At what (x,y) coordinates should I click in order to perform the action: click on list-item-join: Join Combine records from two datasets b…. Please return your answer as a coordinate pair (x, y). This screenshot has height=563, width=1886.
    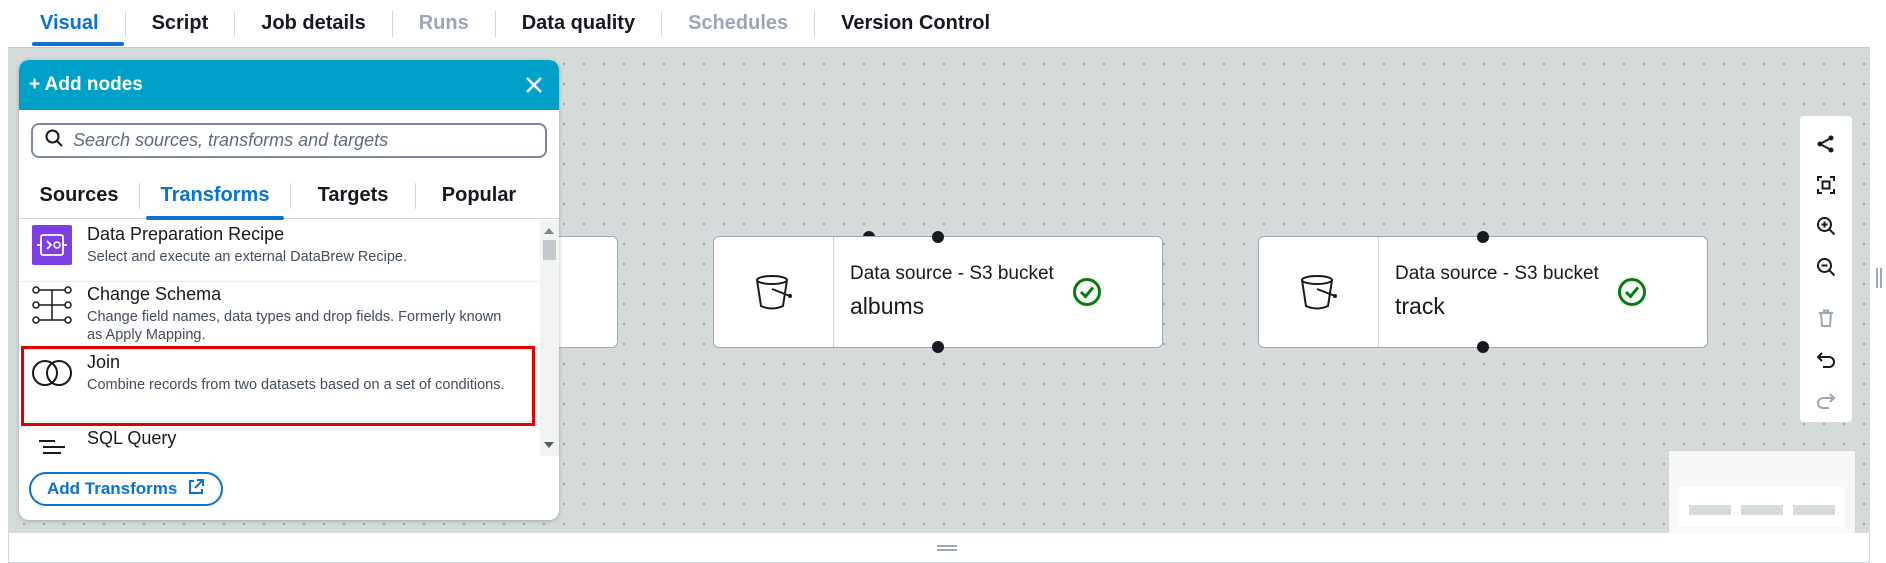
    Looking at the image, I should click on (279, 387).